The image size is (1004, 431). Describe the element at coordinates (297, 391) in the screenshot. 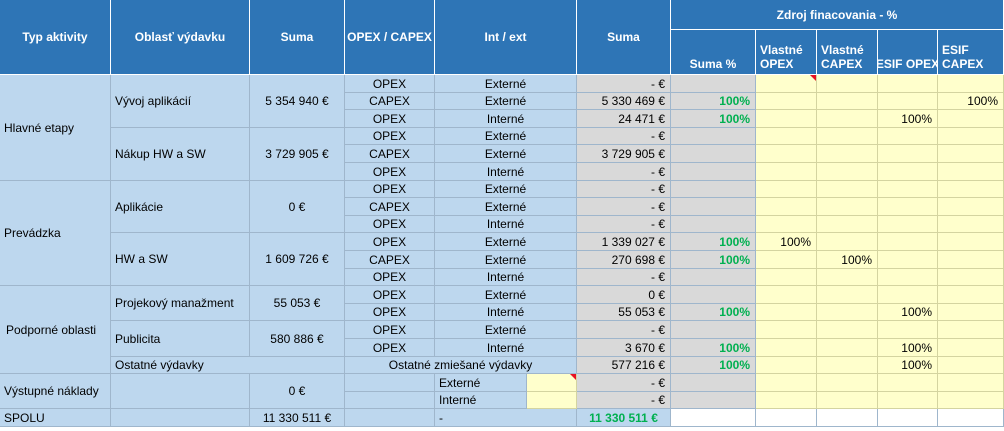

I see `vystupne-sum: 0 €` at that location.